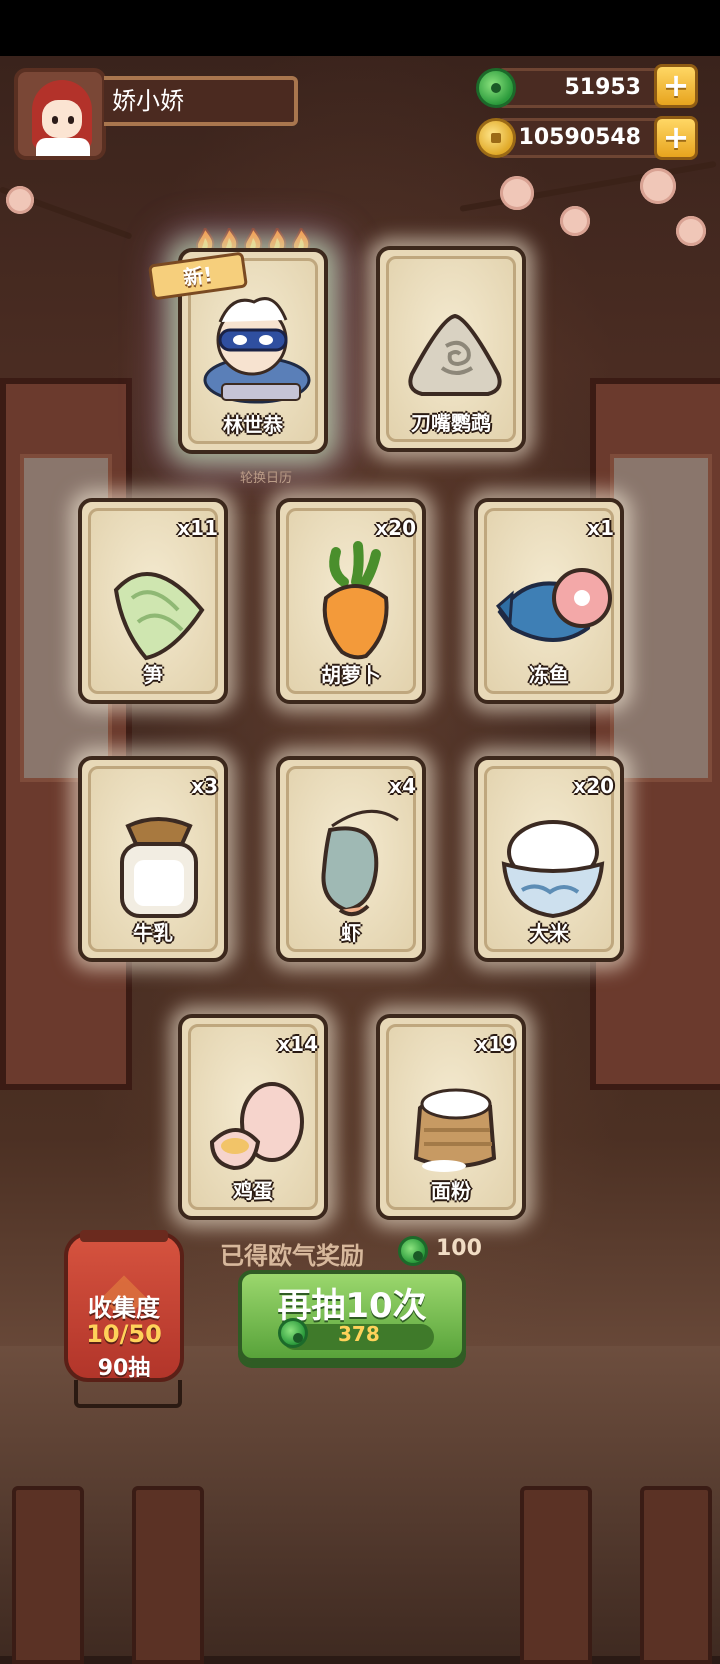 The height and width of the screenshot is (1664, 720). I want to click on player-avatar, so click(60, 114).